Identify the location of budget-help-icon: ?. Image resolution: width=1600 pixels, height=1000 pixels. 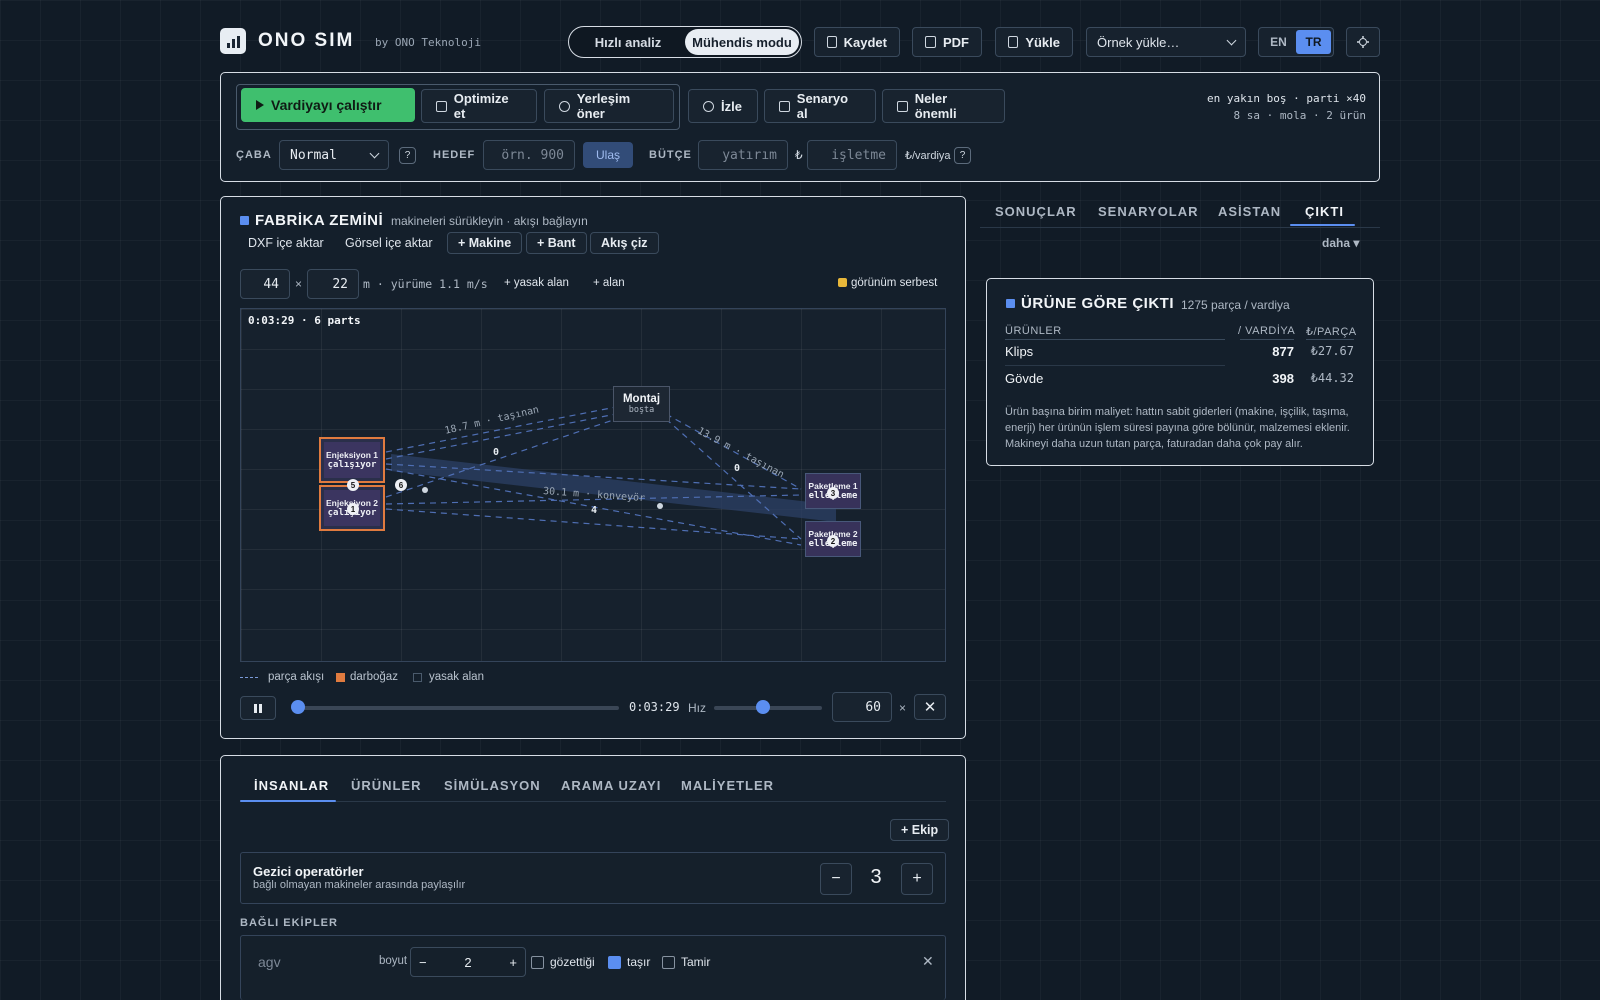
(962, 155).